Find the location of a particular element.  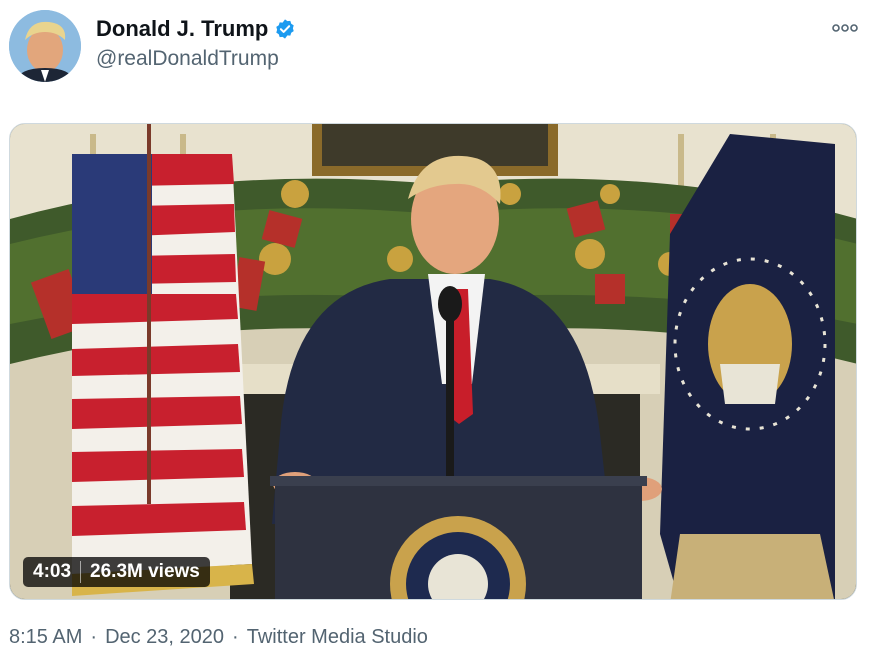

video-view-count: 26.3M views is located at coordinates (145, 571).